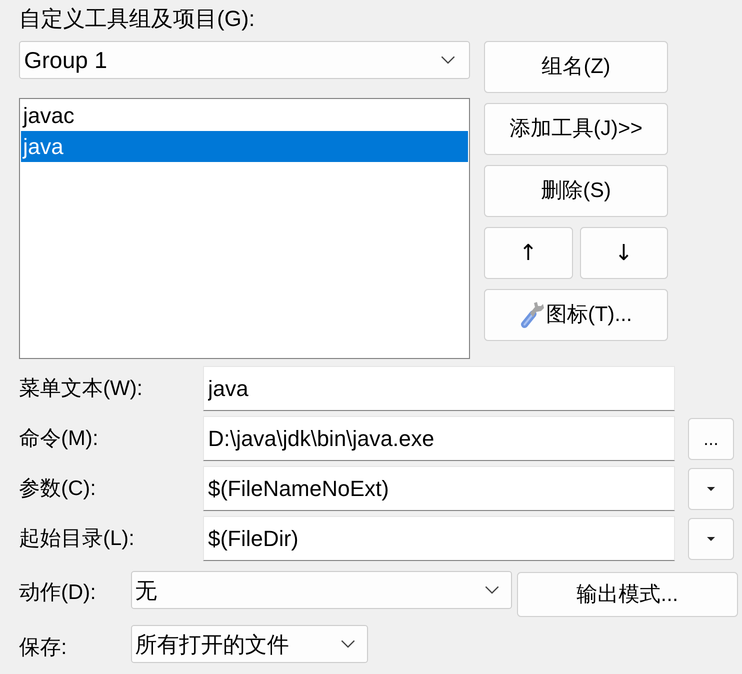 This screenshot has width=742, height=674. I want to click on field-label: 命令(M):, so click(59, 439).